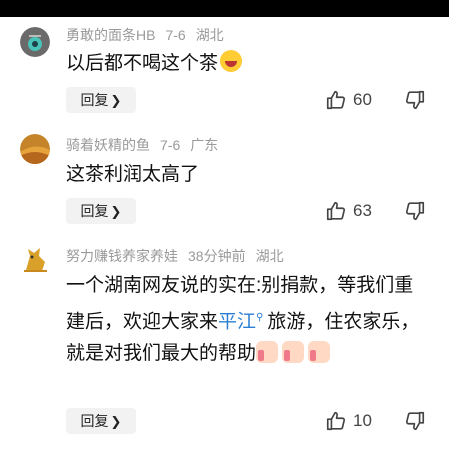 The width and height of the screenshot is (449, 451). I want to click on comment-meta: 勇敢的面条HB 7-6 湖北, so click(150, 35).